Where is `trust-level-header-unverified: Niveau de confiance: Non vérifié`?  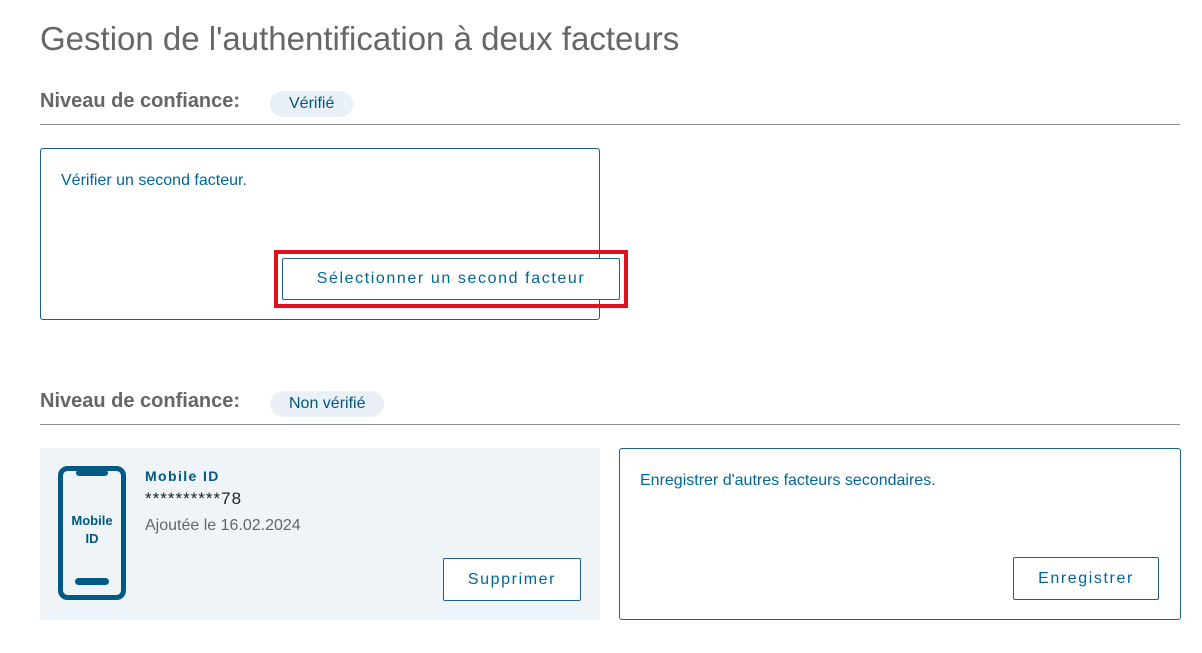 trust-level-header-unverified: Niveau de confiance: Non vérifié is located at coordinates (610, 406).